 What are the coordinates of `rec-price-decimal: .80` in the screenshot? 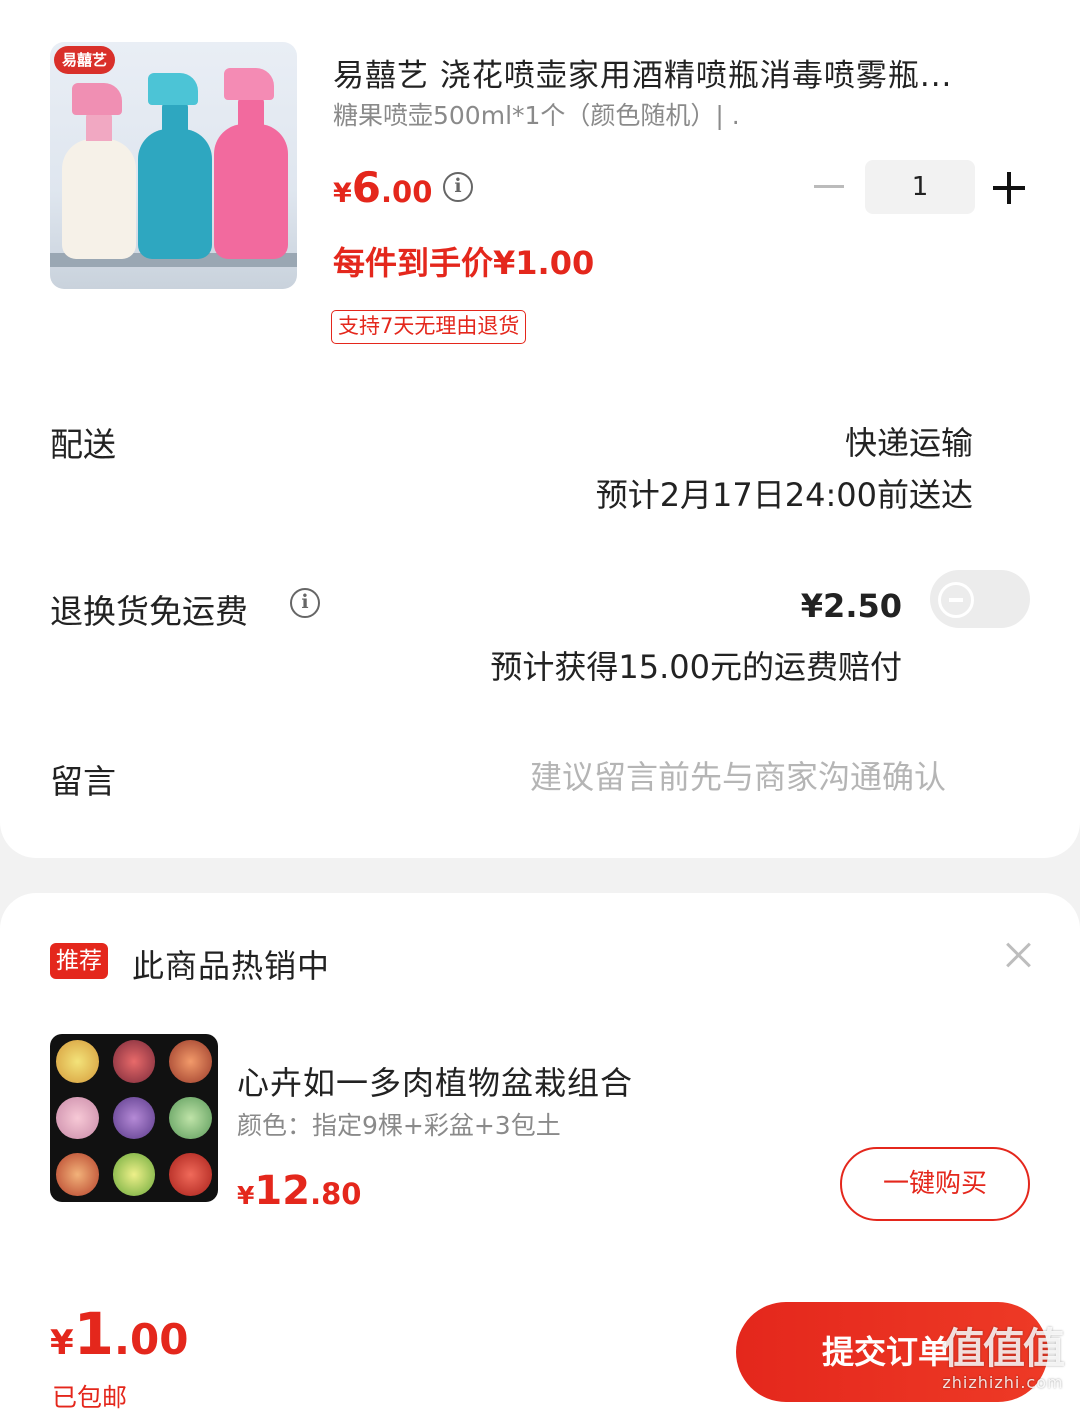 It's located at (336, 1194).